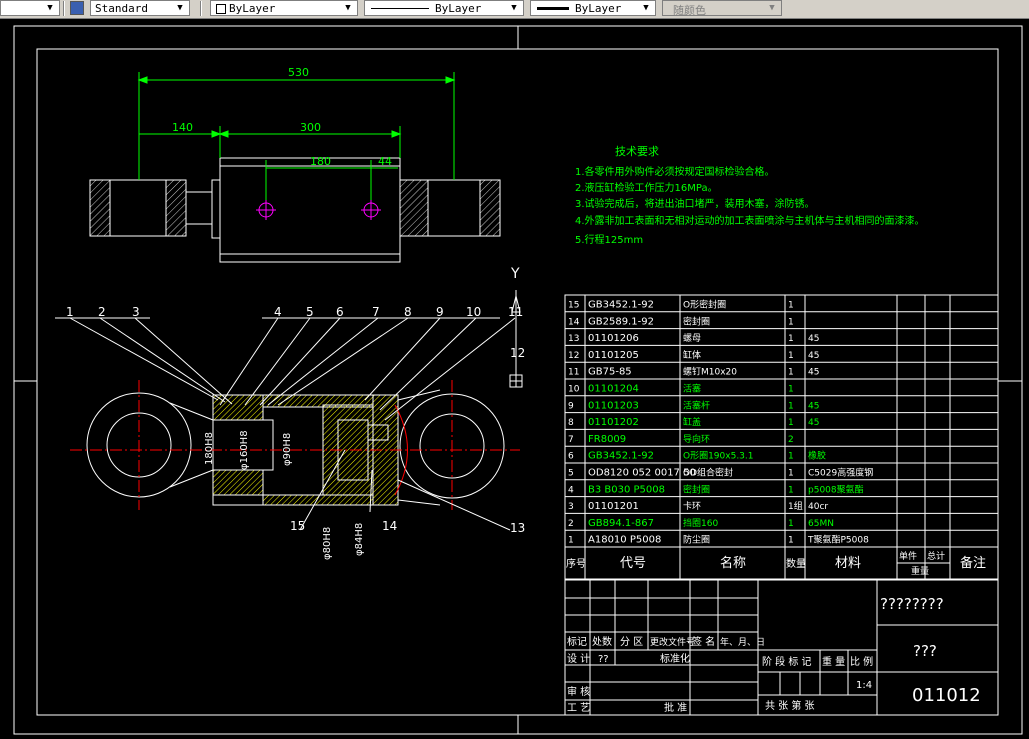 The width and height of the screenshot is (1029, 739). What do you see at coordinates (840, 473) in the screenshot?
I see `parts-cell: C5029高强度钢` at bounding box center [840, 473].